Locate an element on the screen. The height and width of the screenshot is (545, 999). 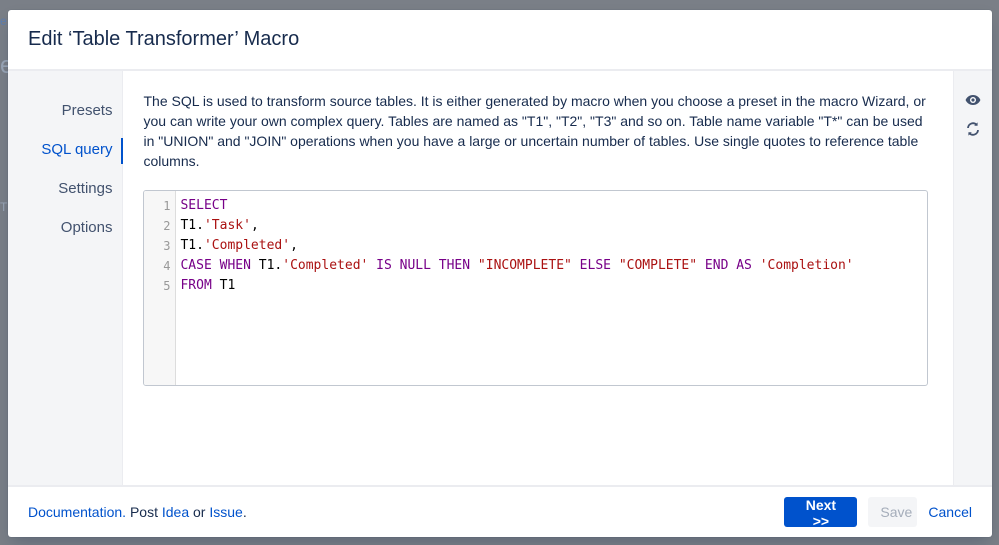
sql-token: T1 is located at coordinates (223, 285).